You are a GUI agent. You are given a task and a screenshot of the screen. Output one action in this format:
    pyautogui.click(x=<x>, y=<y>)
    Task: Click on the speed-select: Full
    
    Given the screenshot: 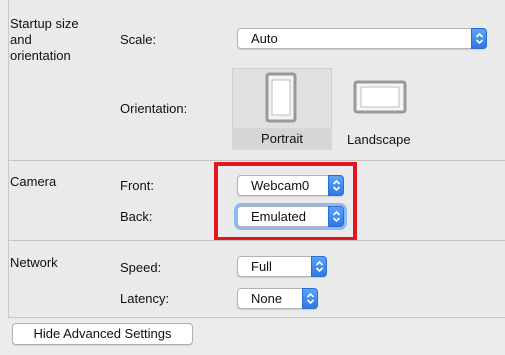 What is the action you would take?
    pyautogui.click(x=282, y=266)
    